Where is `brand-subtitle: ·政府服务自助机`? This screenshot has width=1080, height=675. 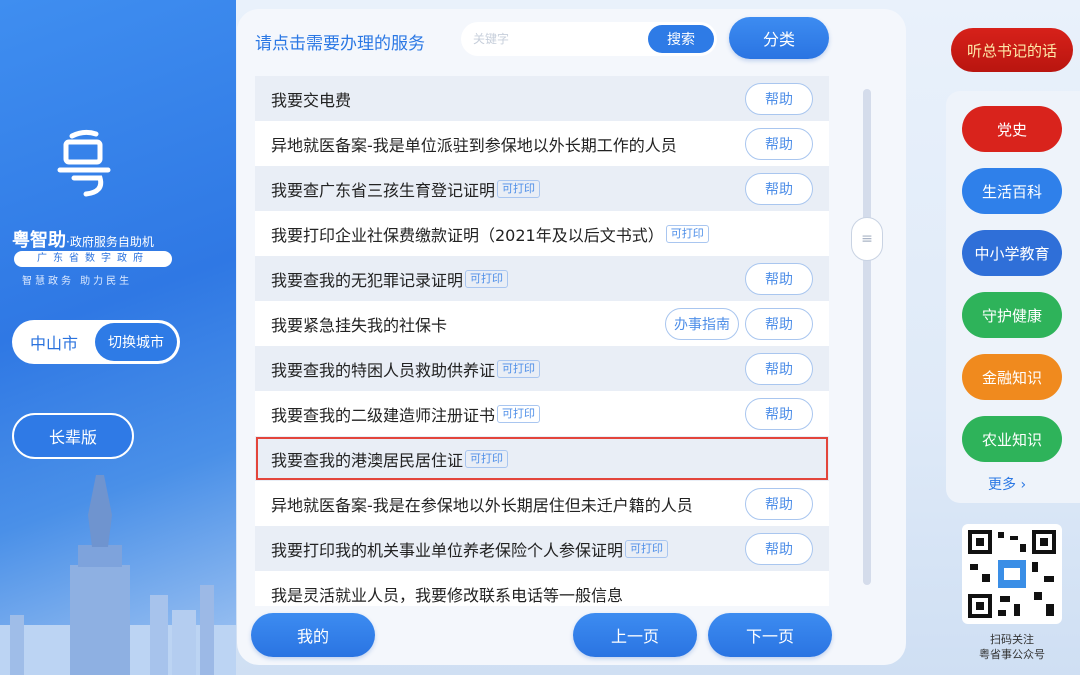 brand-subtitle: ·政府服务自助机 is located at coordinates (110, 242).